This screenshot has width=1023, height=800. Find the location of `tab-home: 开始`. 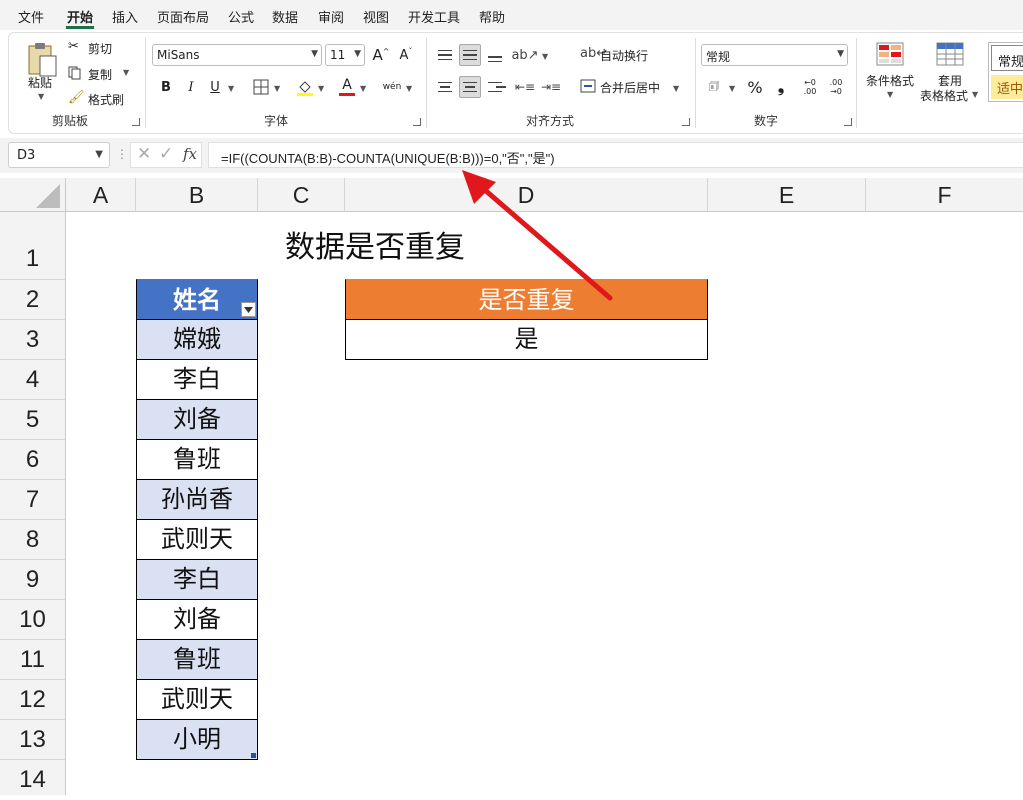

tab-home: 开始 is located at coordinates (80, 16).